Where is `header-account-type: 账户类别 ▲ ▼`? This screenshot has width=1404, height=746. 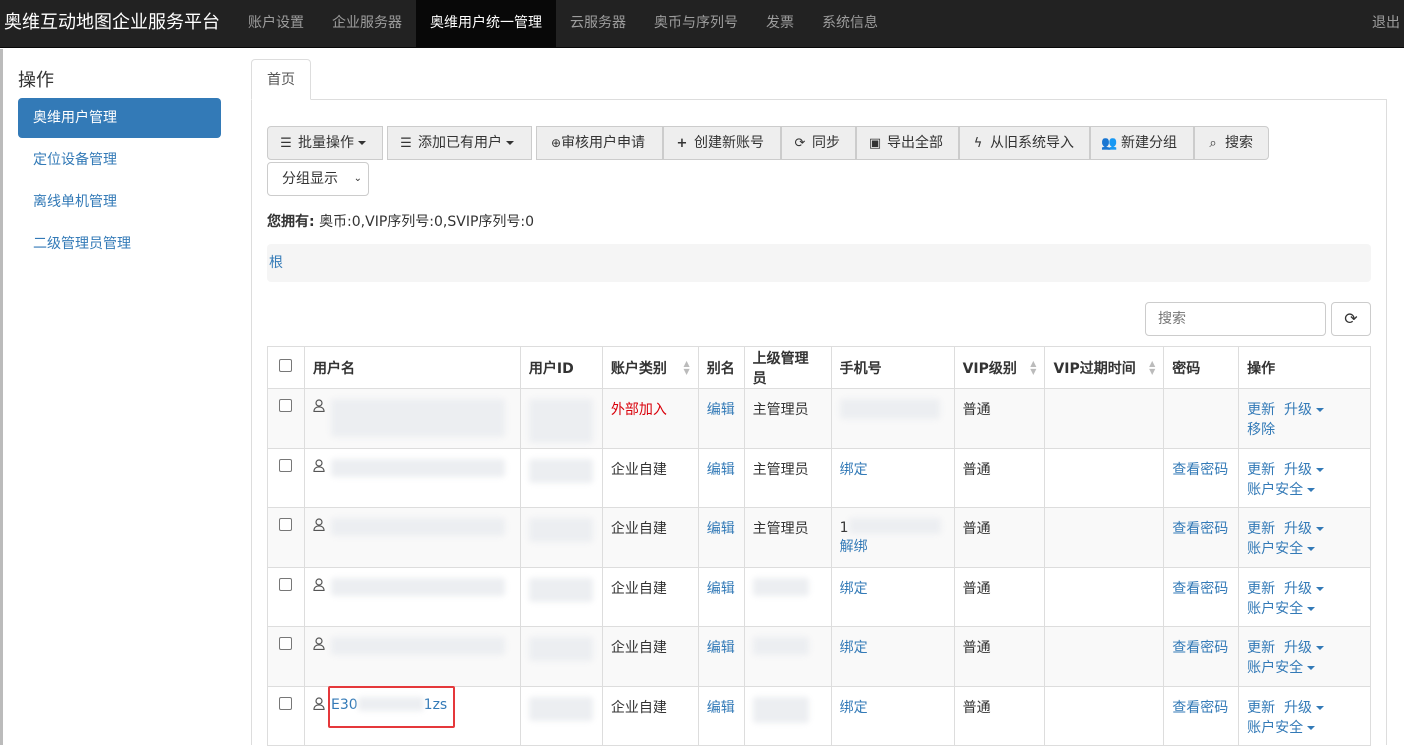 header-account-type: 账户类别 ▲ ▼ is located at coordinates (650, 367).